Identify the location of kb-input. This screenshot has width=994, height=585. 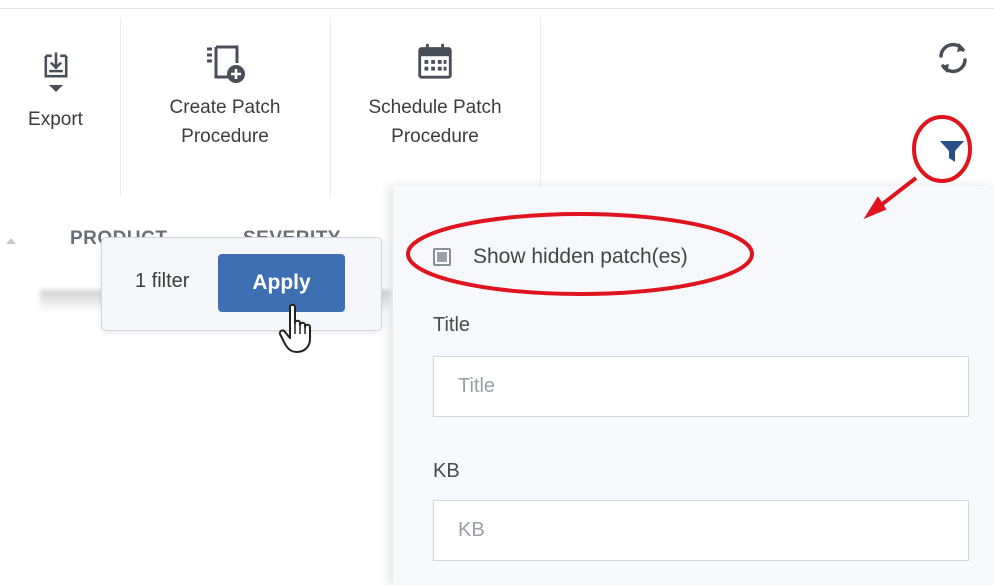
(701, 530).